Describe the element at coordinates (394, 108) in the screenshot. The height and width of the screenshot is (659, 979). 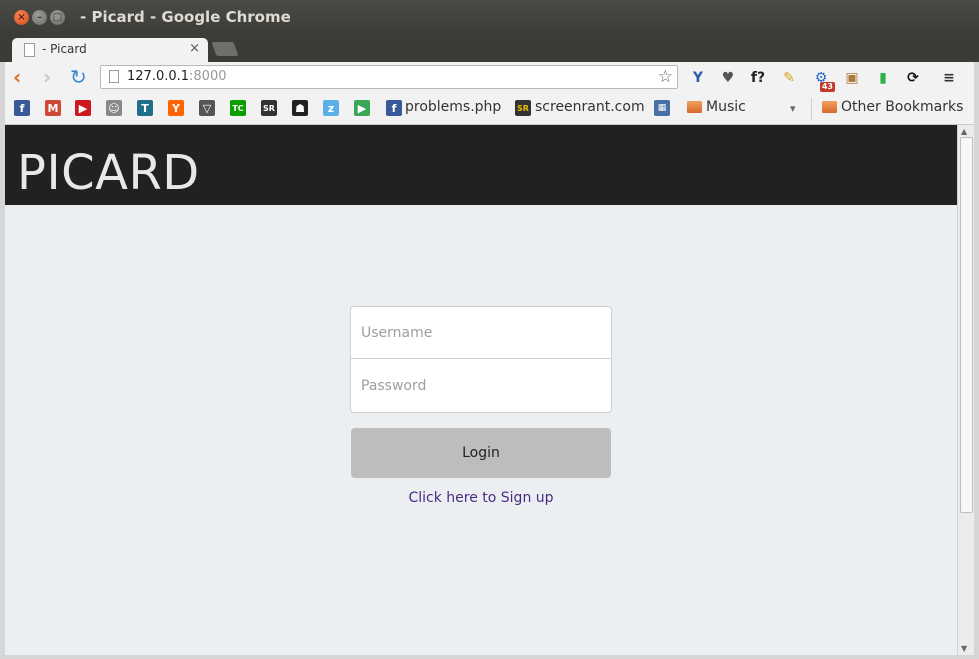
I see `facebook-problems-icon: f` at that location.